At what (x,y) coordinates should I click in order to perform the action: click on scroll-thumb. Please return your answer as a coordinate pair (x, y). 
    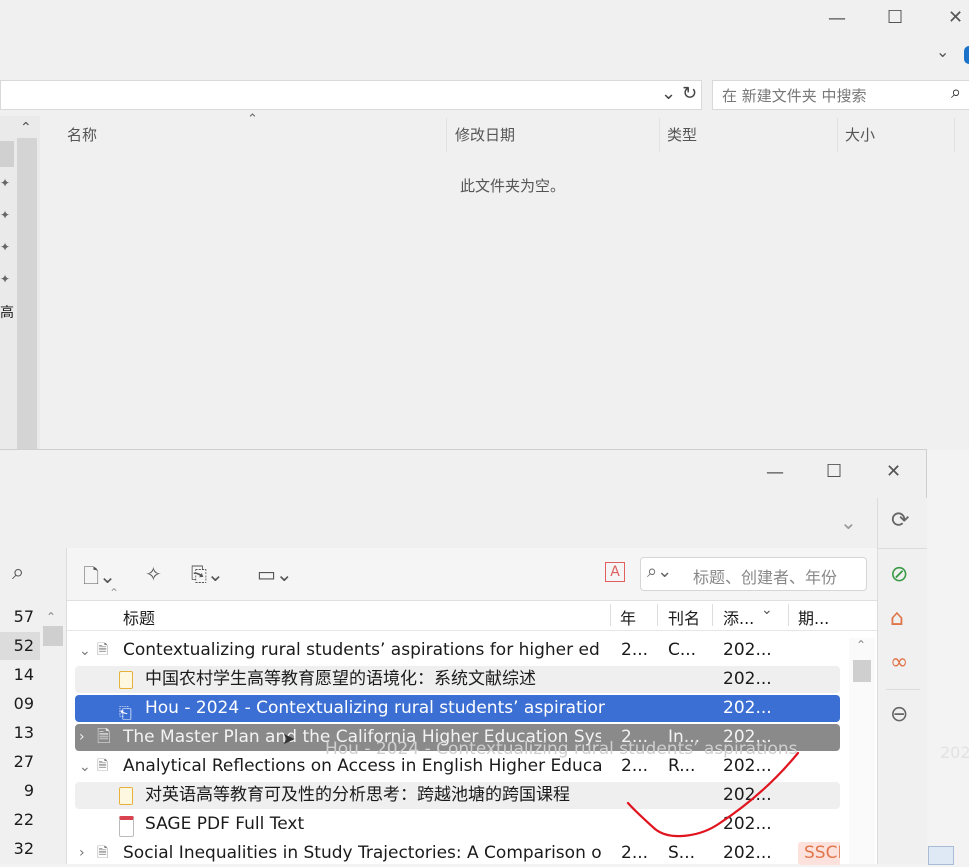
    Looking at the image, I should click on (862, 671).